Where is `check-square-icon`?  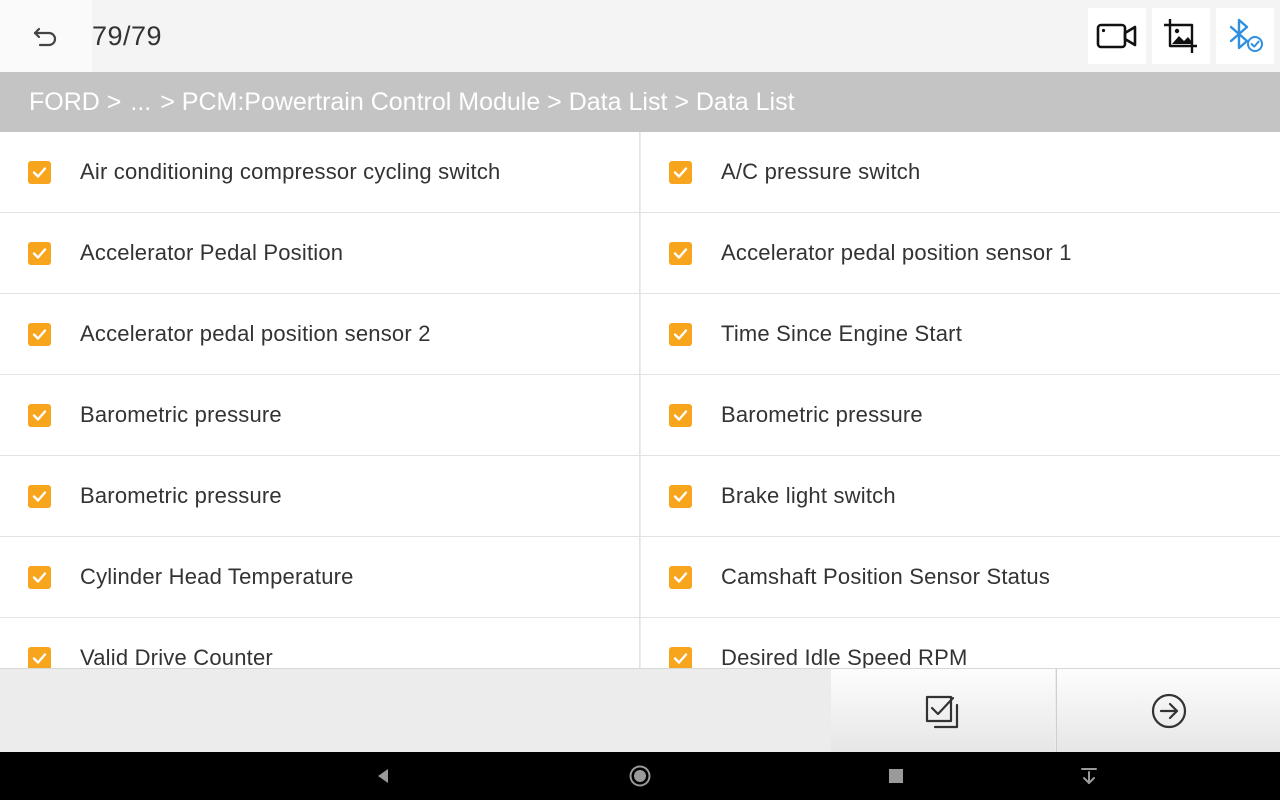
check-square-icon is located at coordinates (942, 712).